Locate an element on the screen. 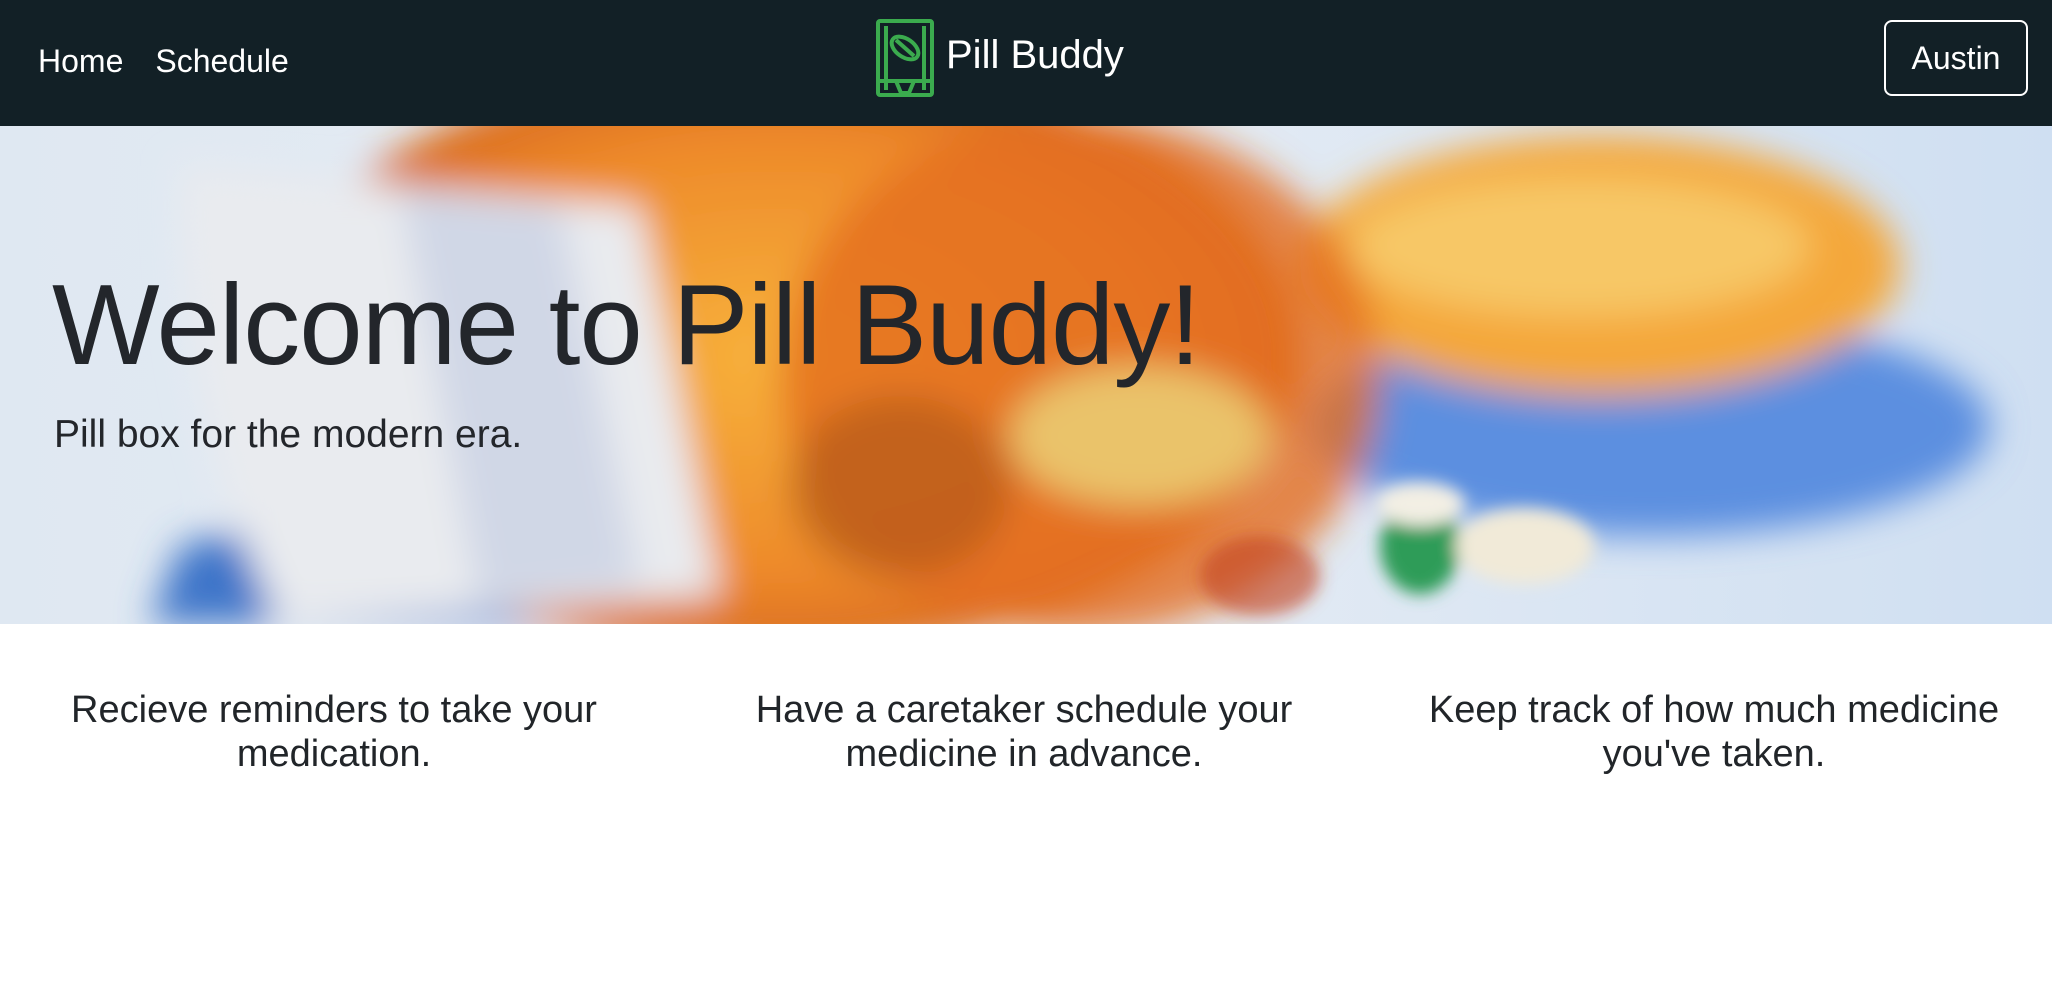 This screenshot has height=1000, width=2052. nav-home-link: Home is located at coordinates (80, 61).